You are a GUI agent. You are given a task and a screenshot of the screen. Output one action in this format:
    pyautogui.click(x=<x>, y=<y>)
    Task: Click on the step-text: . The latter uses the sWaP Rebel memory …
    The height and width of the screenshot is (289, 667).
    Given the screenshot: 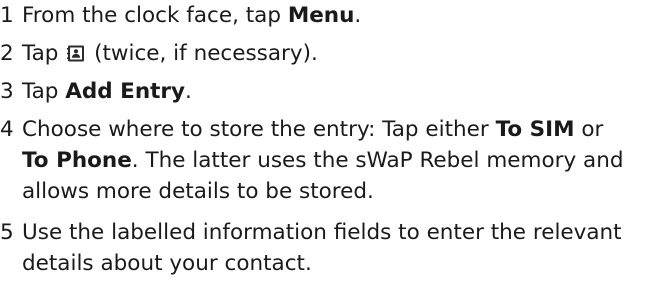 What is the action you would take?
    pyautogui.click(x=377, y=160)
    